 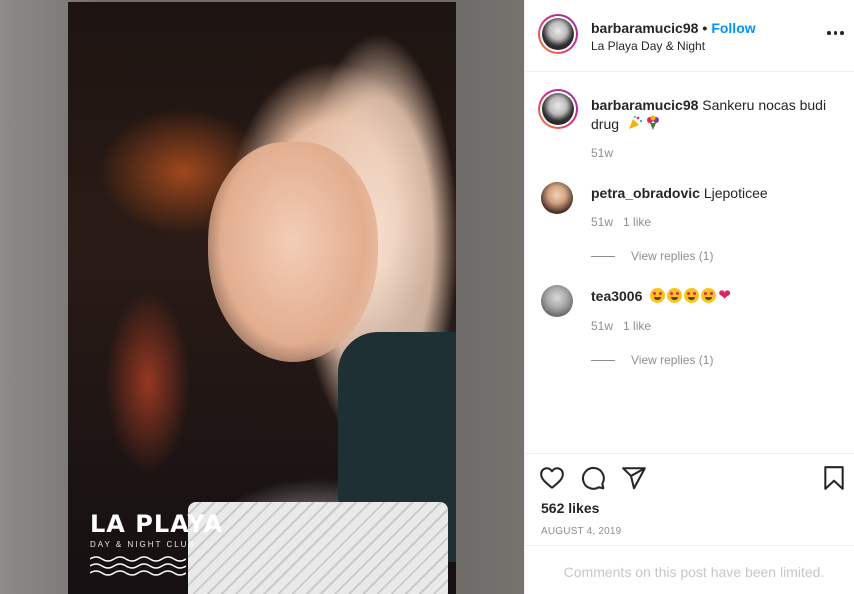 What do you see at coordinates (581, 531) in the screenshot?
I see `post-date: AUGUST 4, 2019` at bounding box center [581, 531].